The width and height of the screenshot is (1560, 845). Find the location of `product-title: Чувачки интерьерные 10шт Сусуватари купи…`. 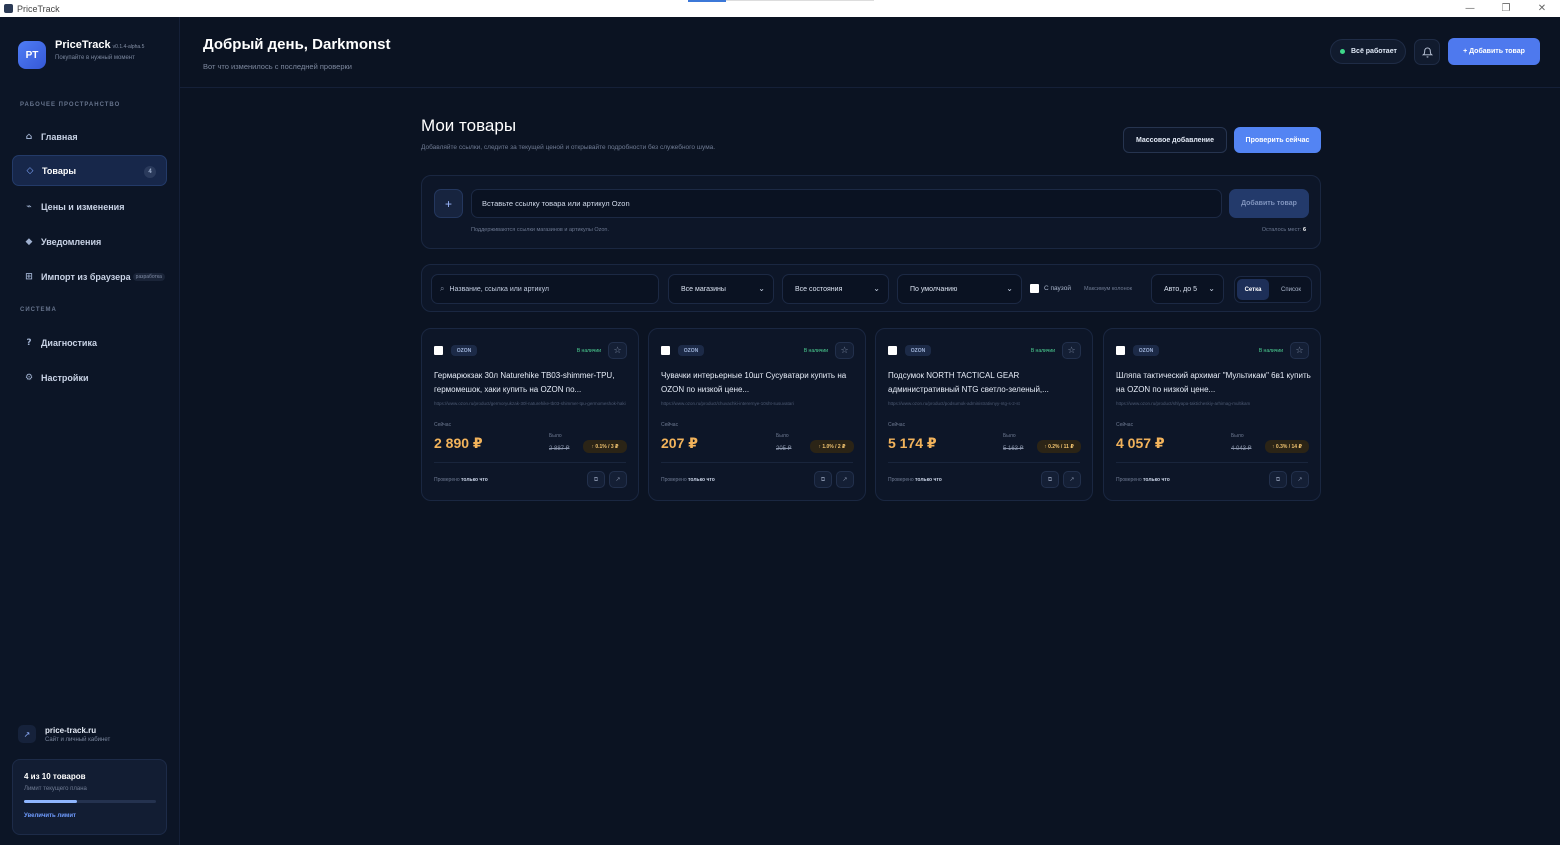

product-title: Чувачки интерьерные 10шт Сусуватари купи… is located at coordinates (759, 382).